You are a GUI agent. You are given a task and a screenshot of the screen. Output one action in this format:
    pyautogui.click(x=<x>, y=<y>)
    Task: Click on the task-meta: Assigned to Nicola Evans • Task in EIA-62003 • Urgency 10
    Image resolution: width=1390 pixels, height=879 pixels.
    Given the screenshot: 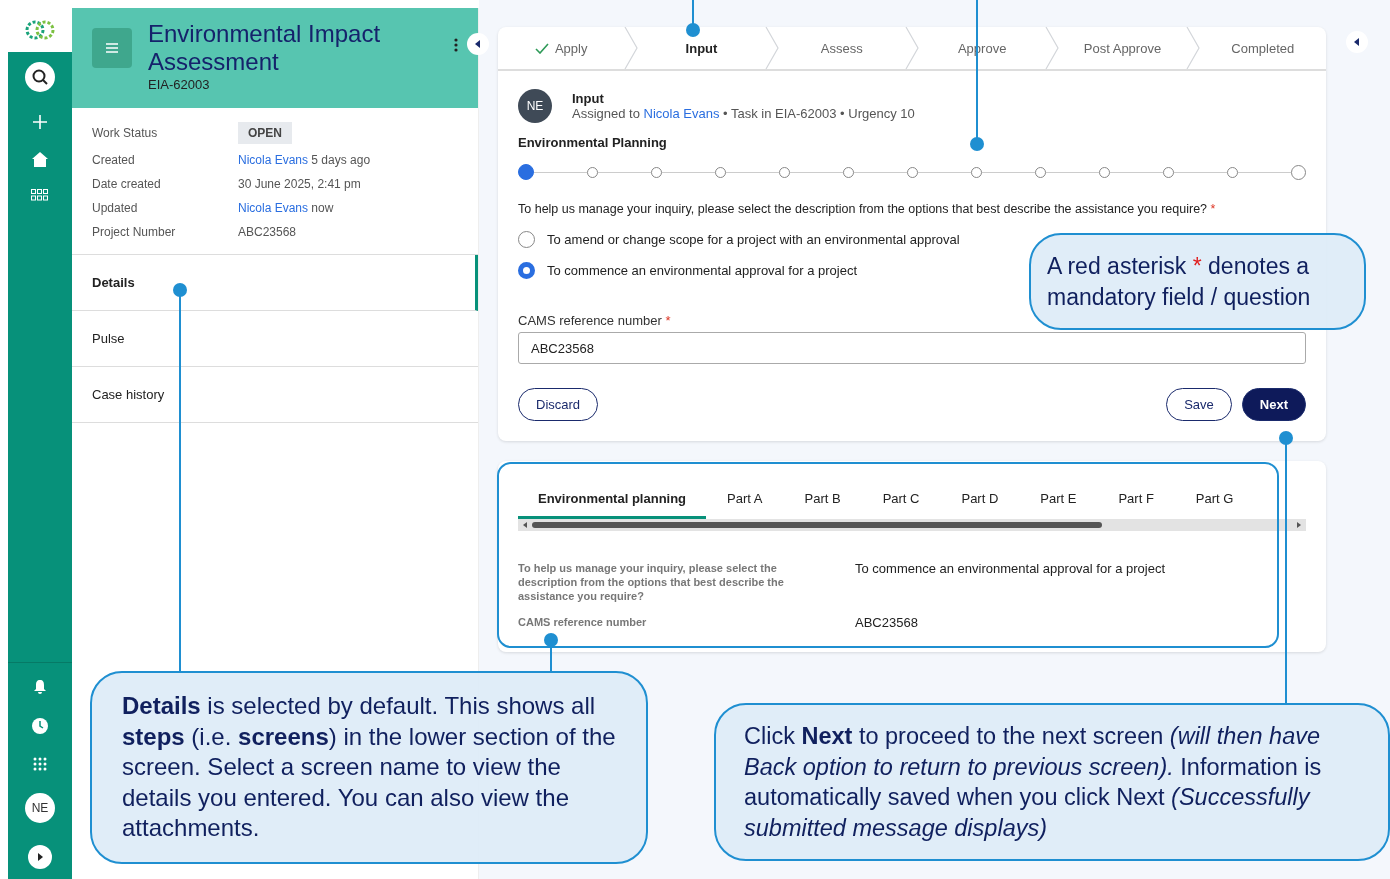 What is the action you would take?
    pyautogui.click(x=743, y=113)
    